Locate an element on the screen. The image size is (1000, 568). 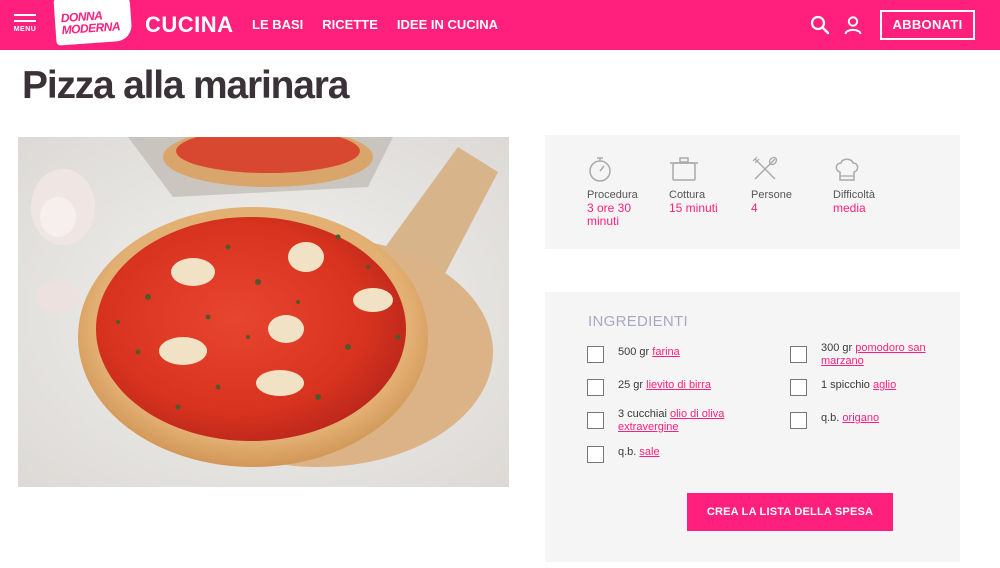
menu-label: MENU is located at coordinates (25, 29).